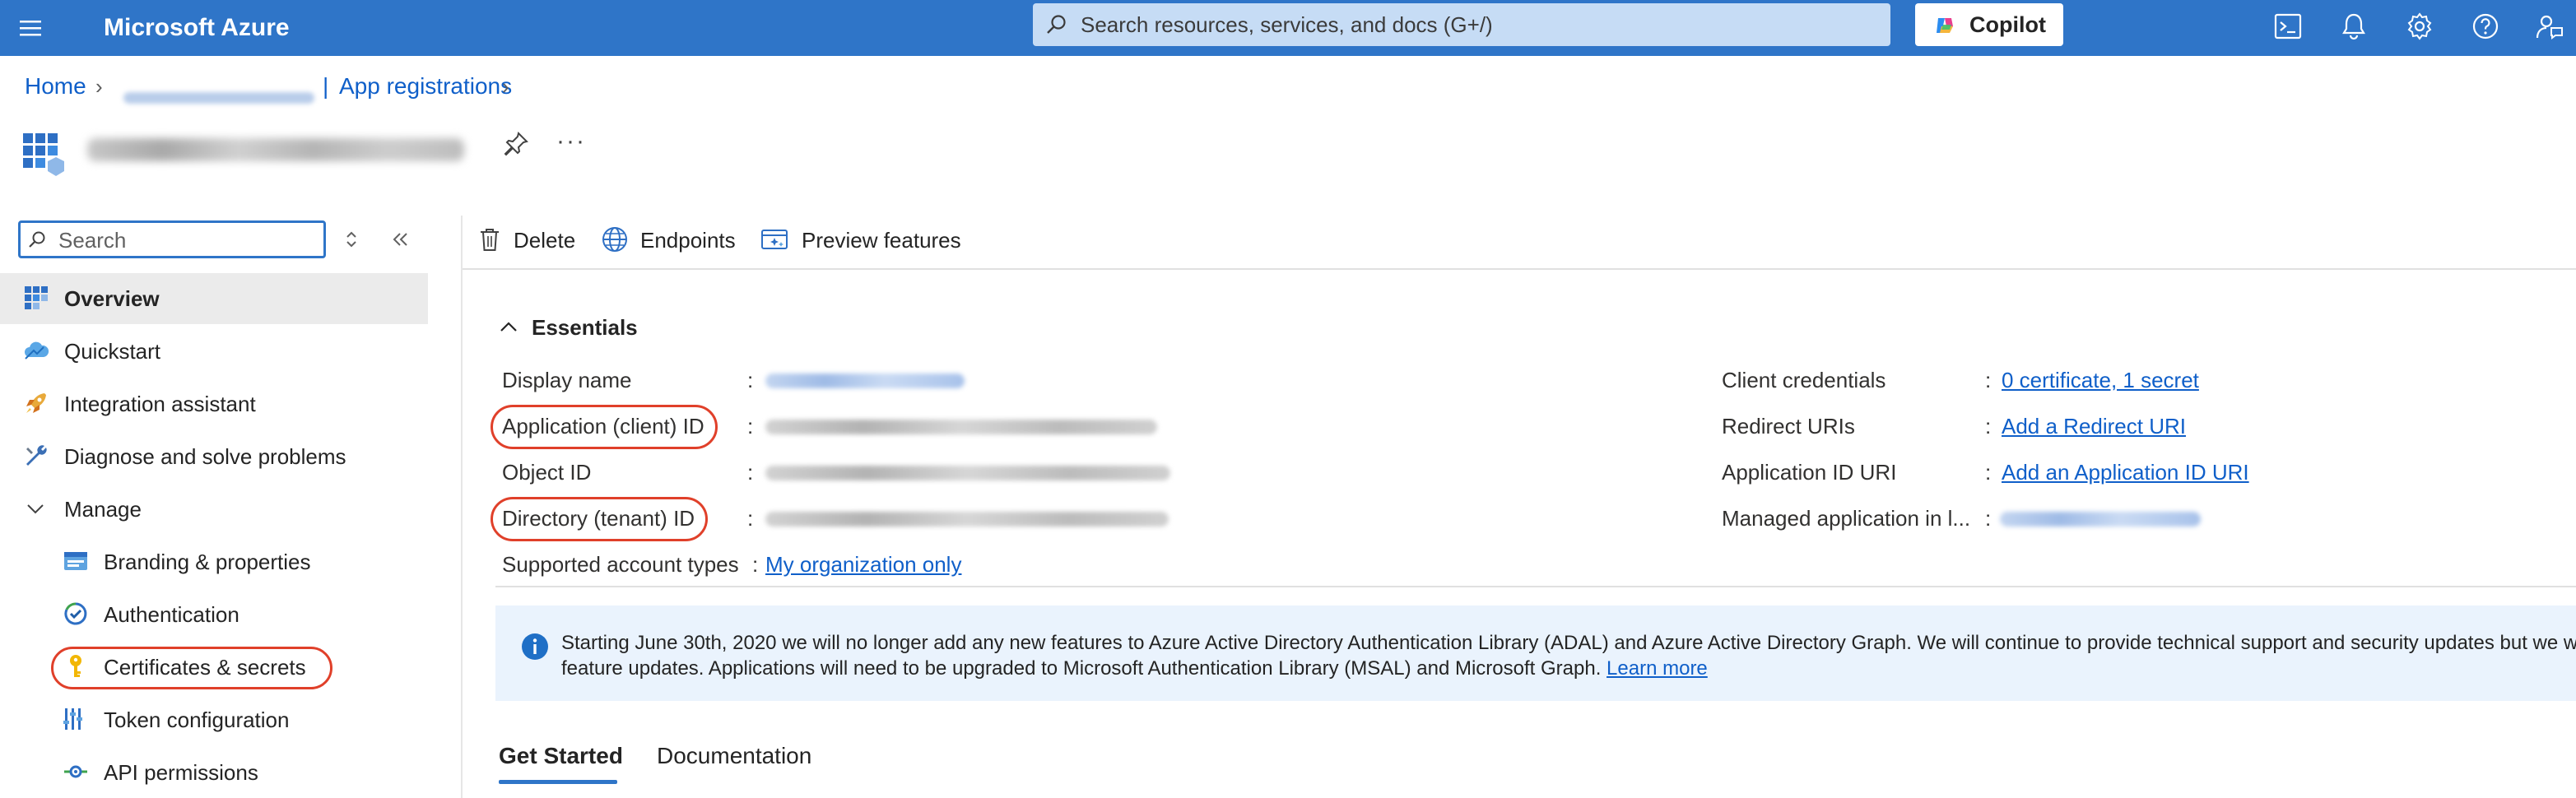  Describe the element at coordinates (75, 772) in the screenshot. I see `api-permissions-icon` at that location.